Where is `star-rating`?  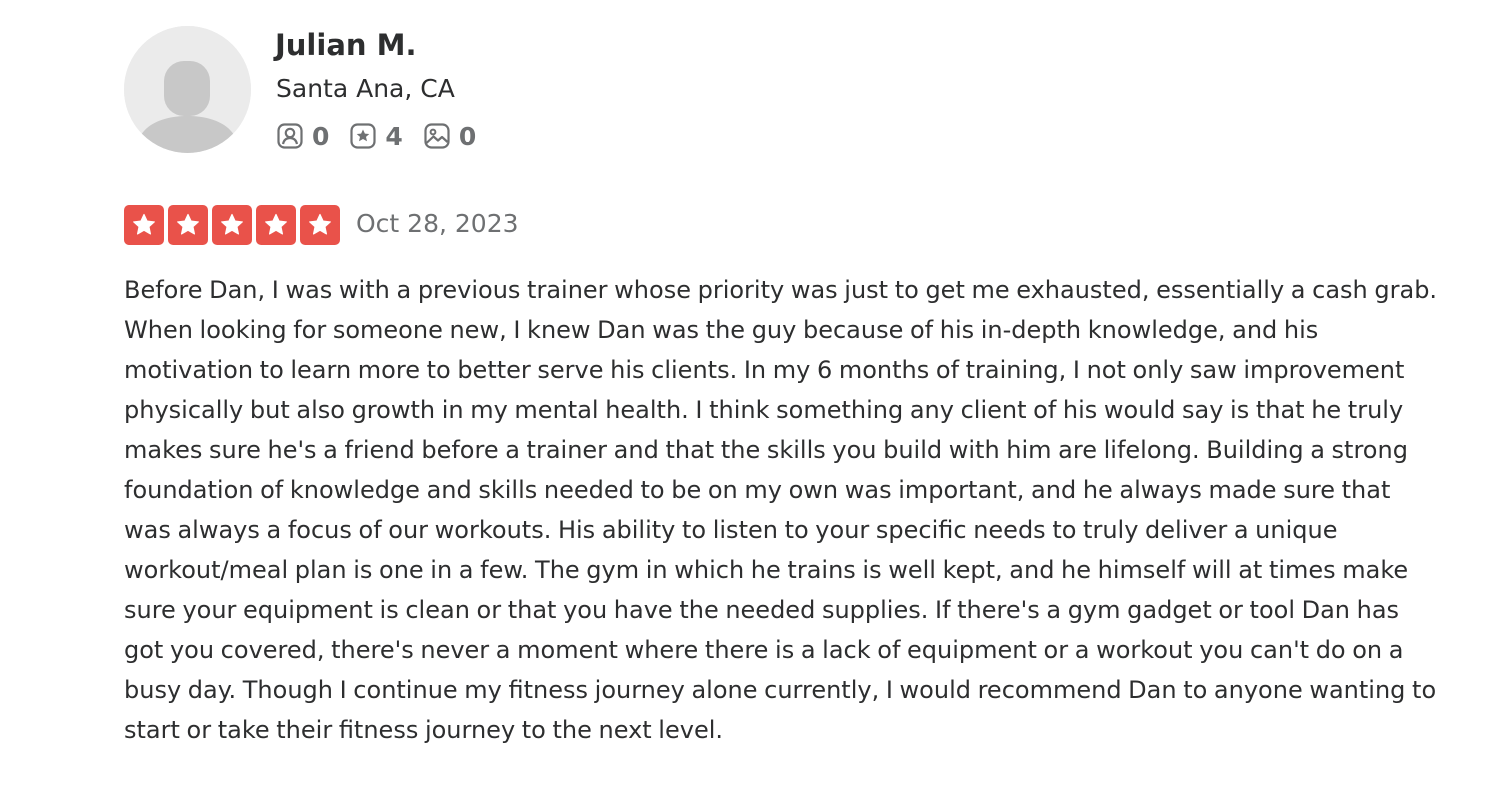
star-rating is located at coordinates (234, 225).